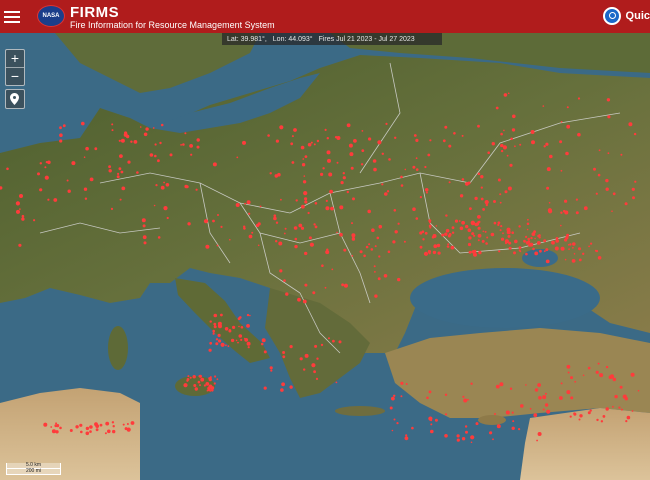 This screenshot has width=650, height=480. I want to click on zoom-in-button: +, so click(15, 58).